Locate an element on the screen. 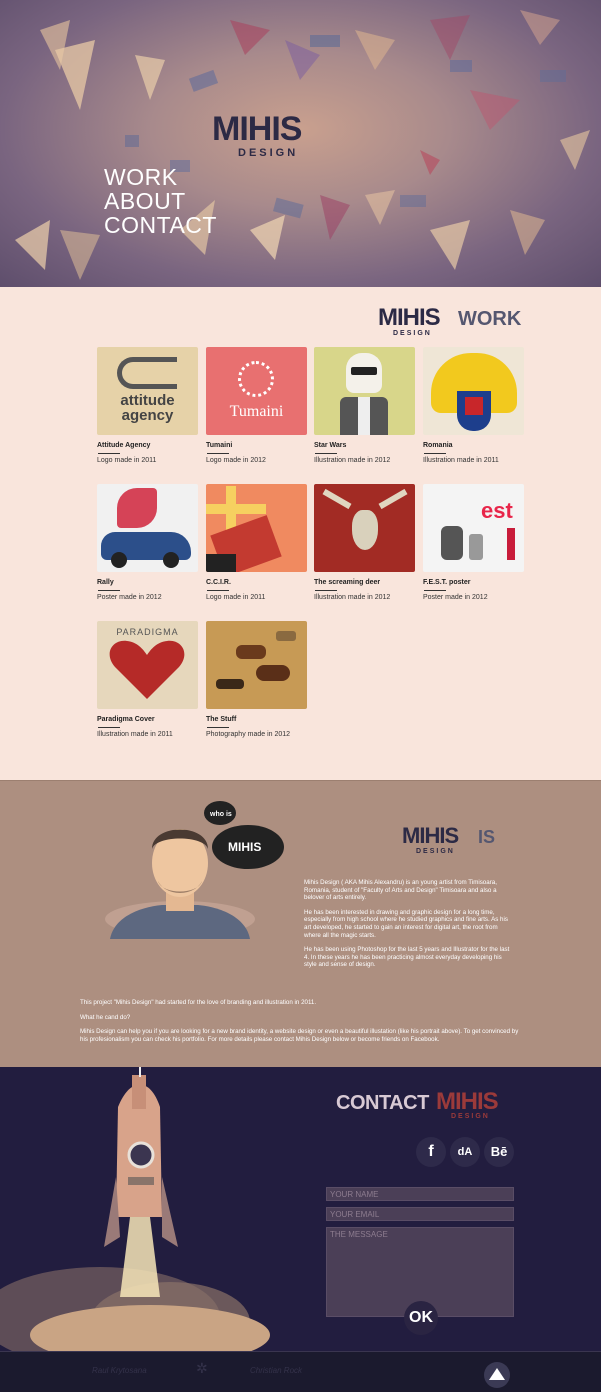 The height and width of the screenshot is (1392, 601). thumb-label: est is located at coordinates (497, 510).